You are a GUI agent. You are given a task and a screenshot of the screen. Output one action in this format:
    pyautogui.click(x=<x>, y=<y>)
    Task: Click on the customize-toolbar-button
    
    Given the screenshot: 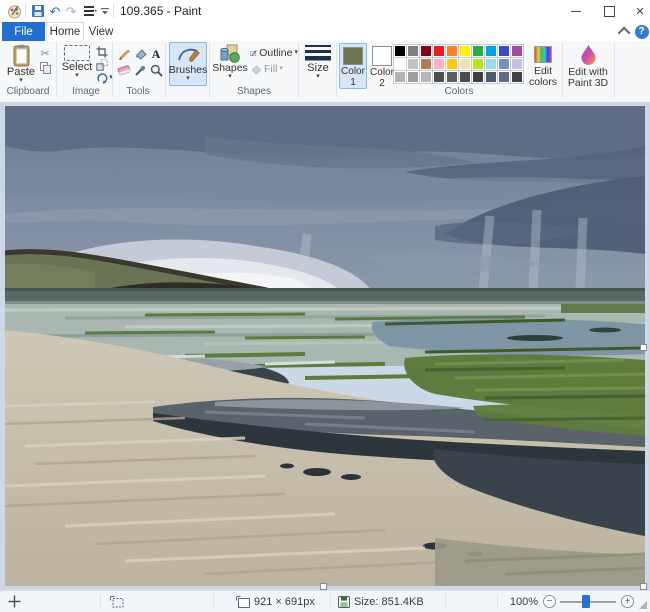 What is the action you would take?
    pyautogui.click(x=90, y=11)
    